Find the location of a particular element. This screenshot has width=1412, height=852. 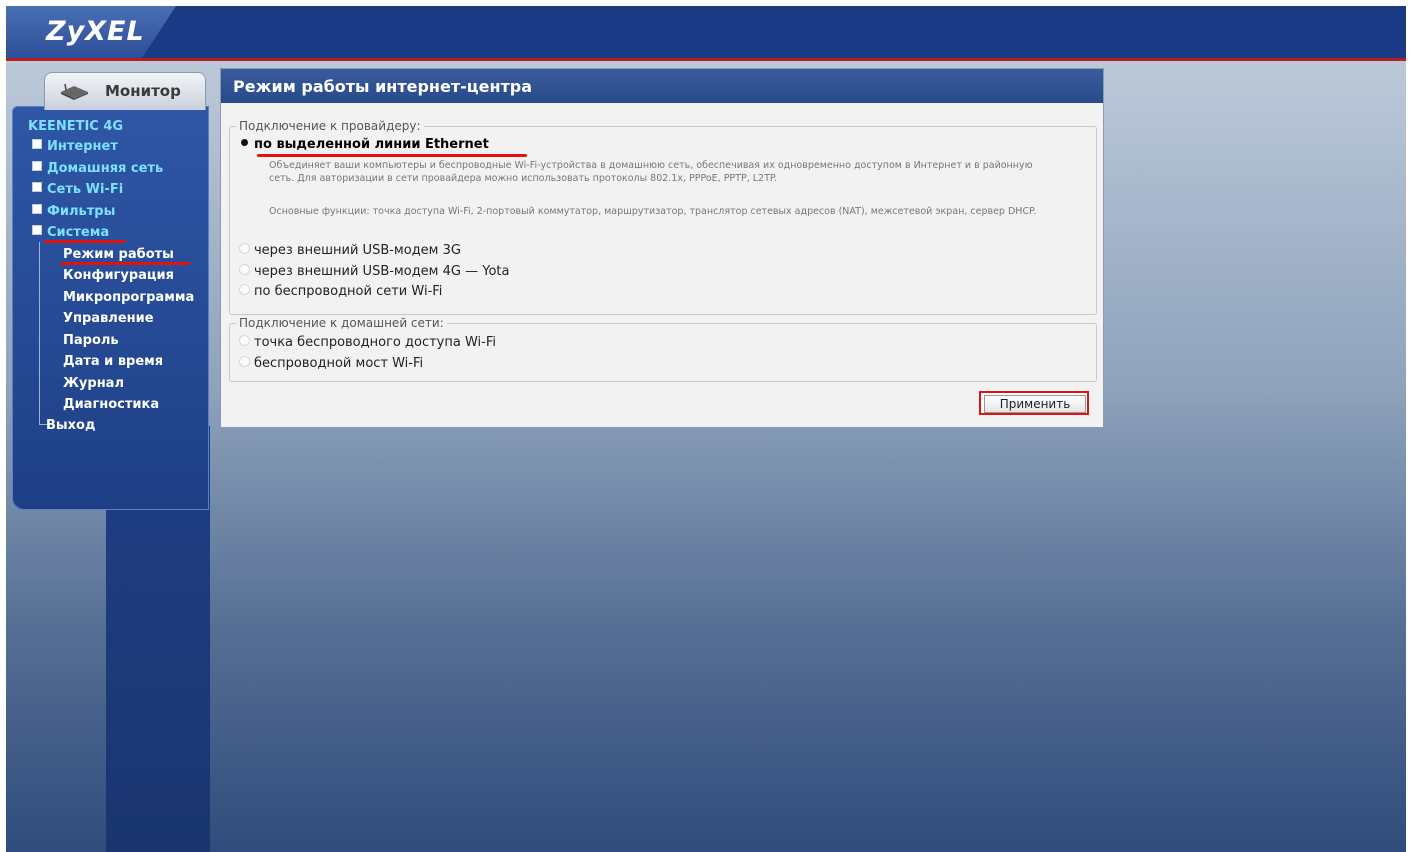

radio-label: через внешний USB-модем 3G is located at coordinates (357, 250).